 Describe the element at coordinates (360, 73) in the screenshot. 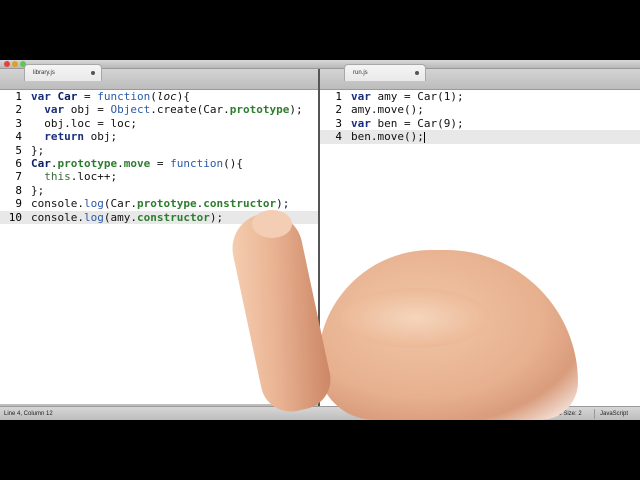

I see `tab-label: run.js` at that location.